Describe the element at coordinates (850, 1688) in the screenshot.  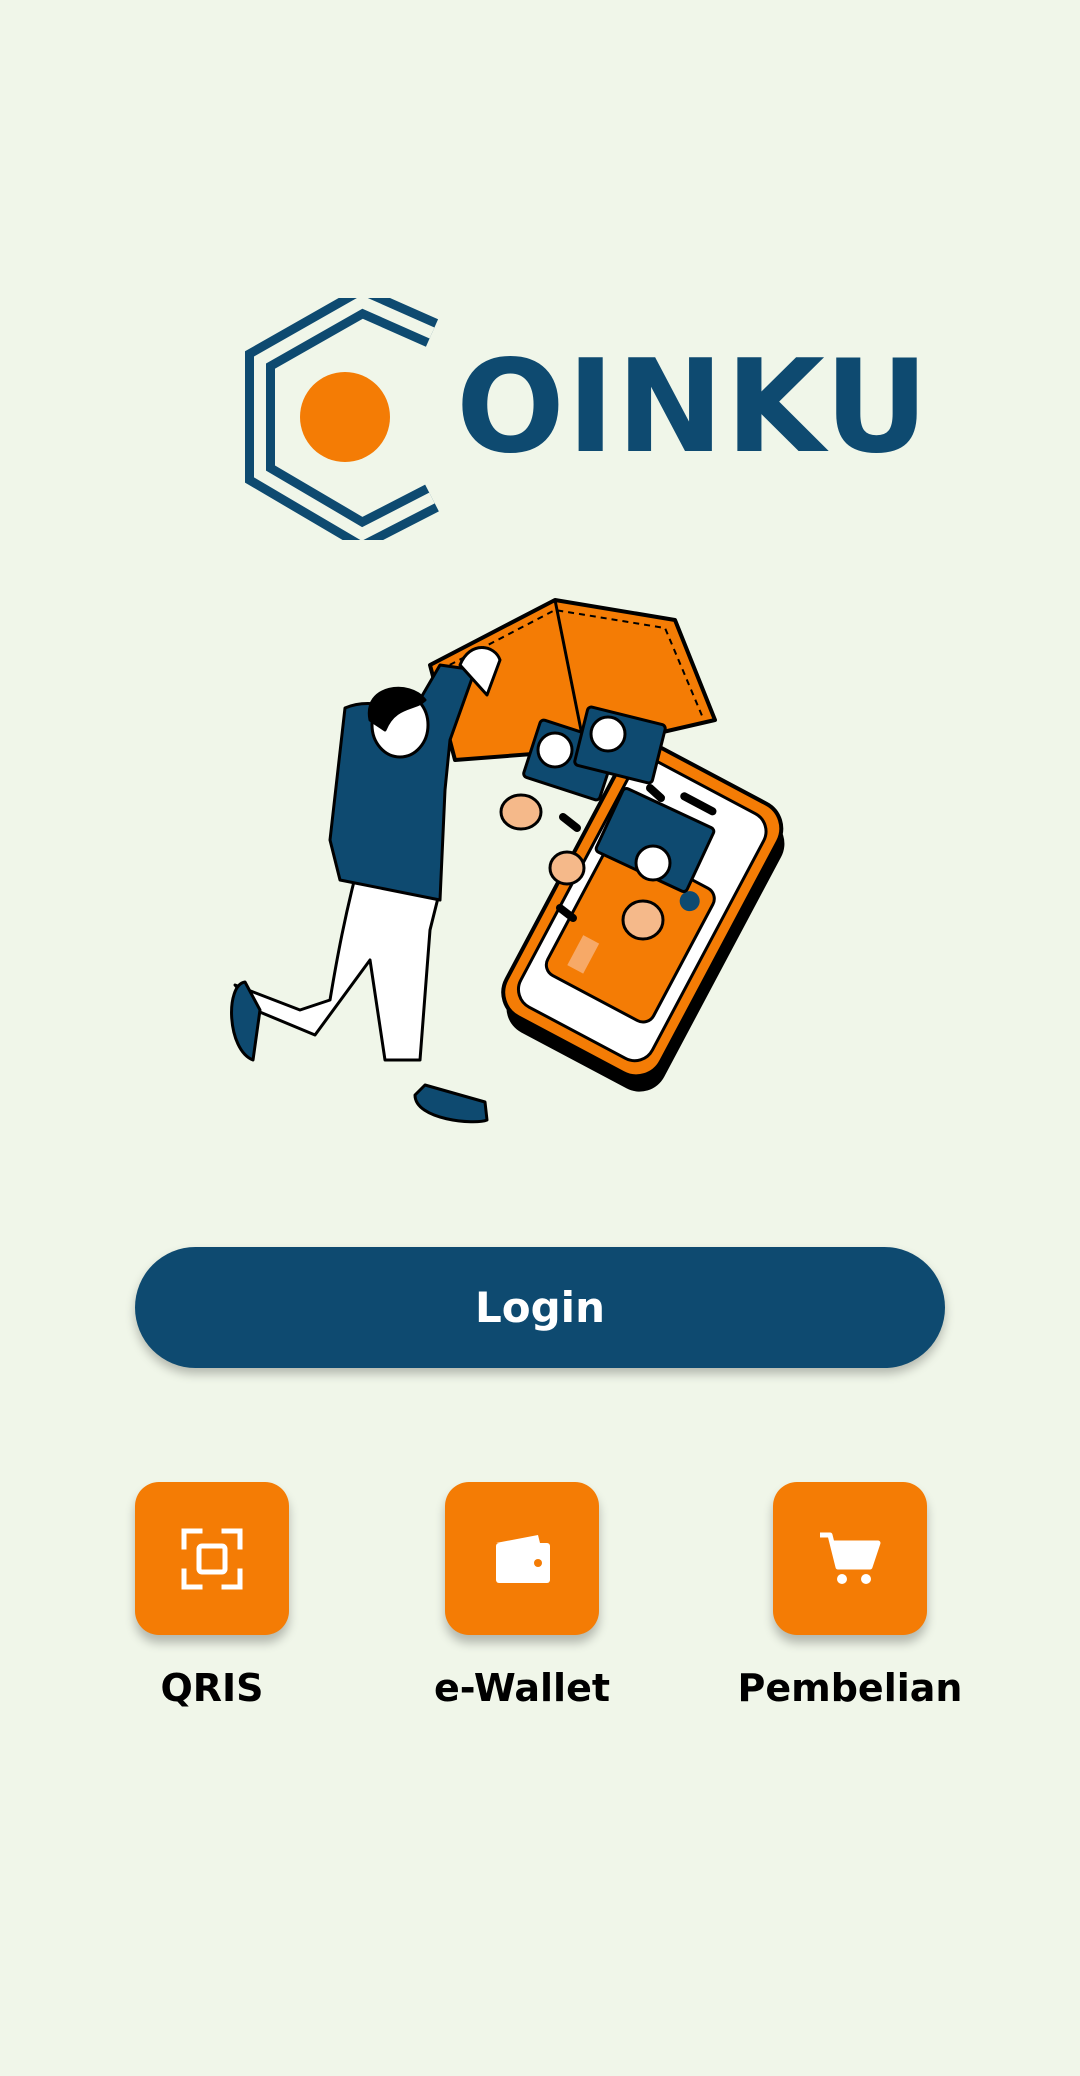
I see `pembelian-label: Pembelian` at that location.